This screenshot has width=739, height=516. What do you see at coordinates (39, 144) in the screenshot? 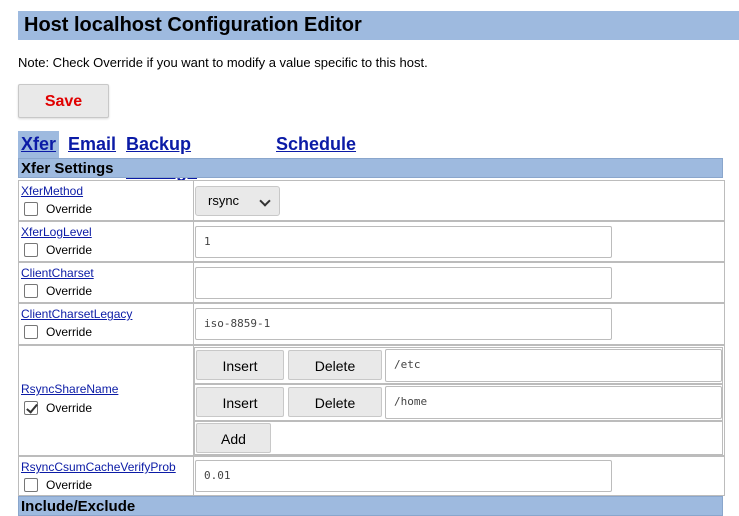
I see `tab-xfer: Xfer` at bounding box center [39, 144].